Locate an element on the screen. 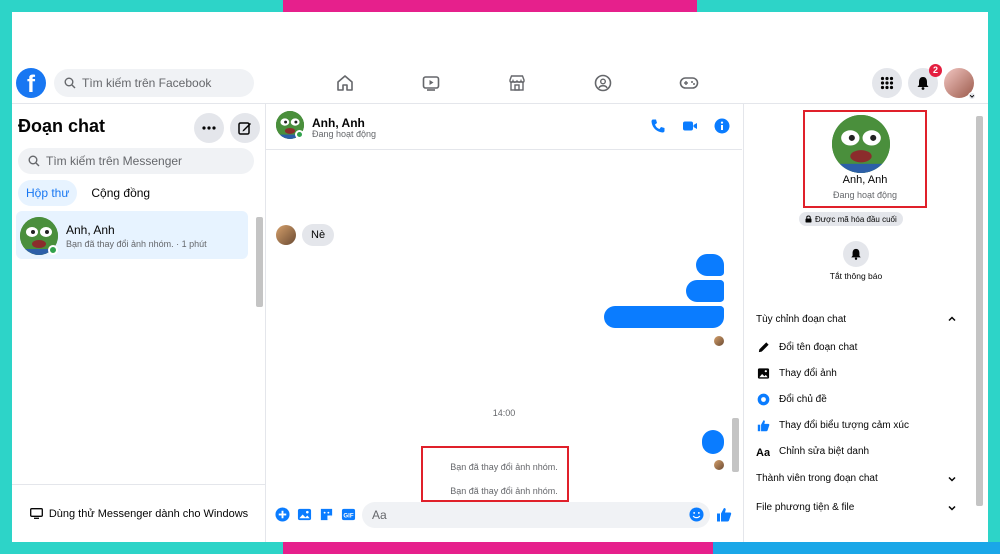  emoji-icon is located at coordinates (696, 514).